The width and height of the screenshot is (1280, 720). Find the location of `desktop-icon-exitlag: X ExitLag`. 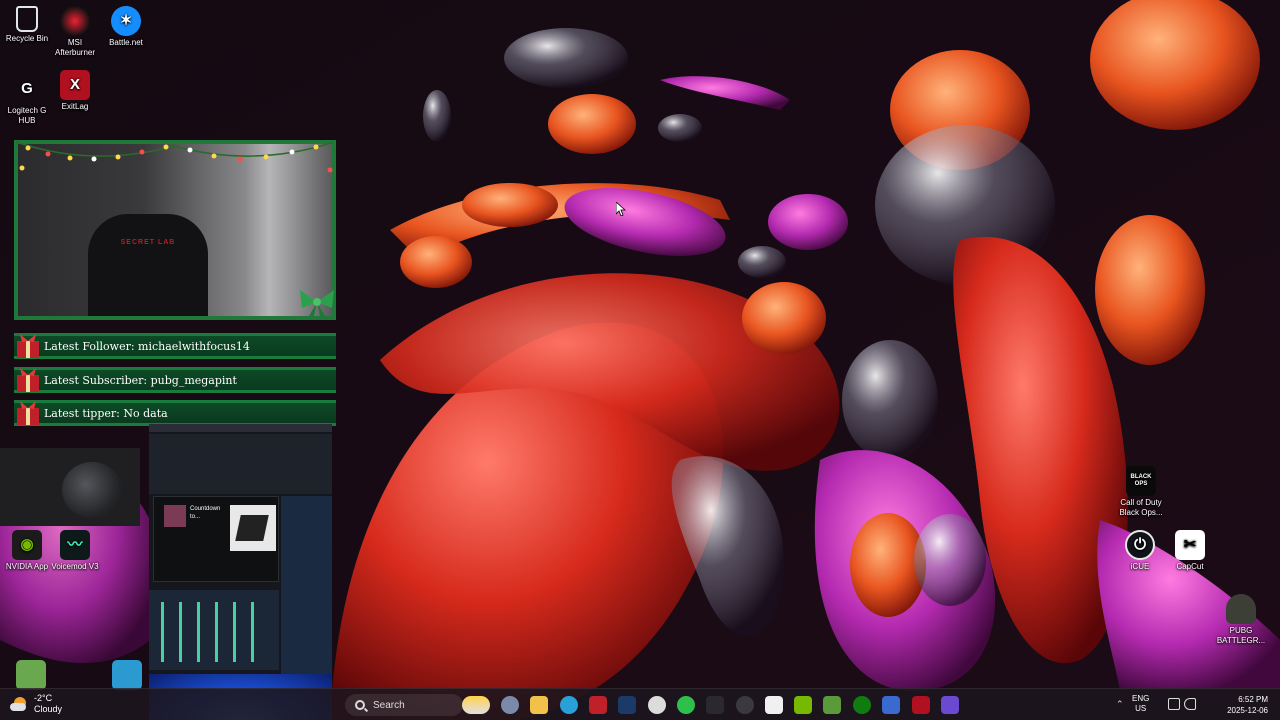

desktop-icon-exitlag: X ExitLag is located at coordinates (75, 91).